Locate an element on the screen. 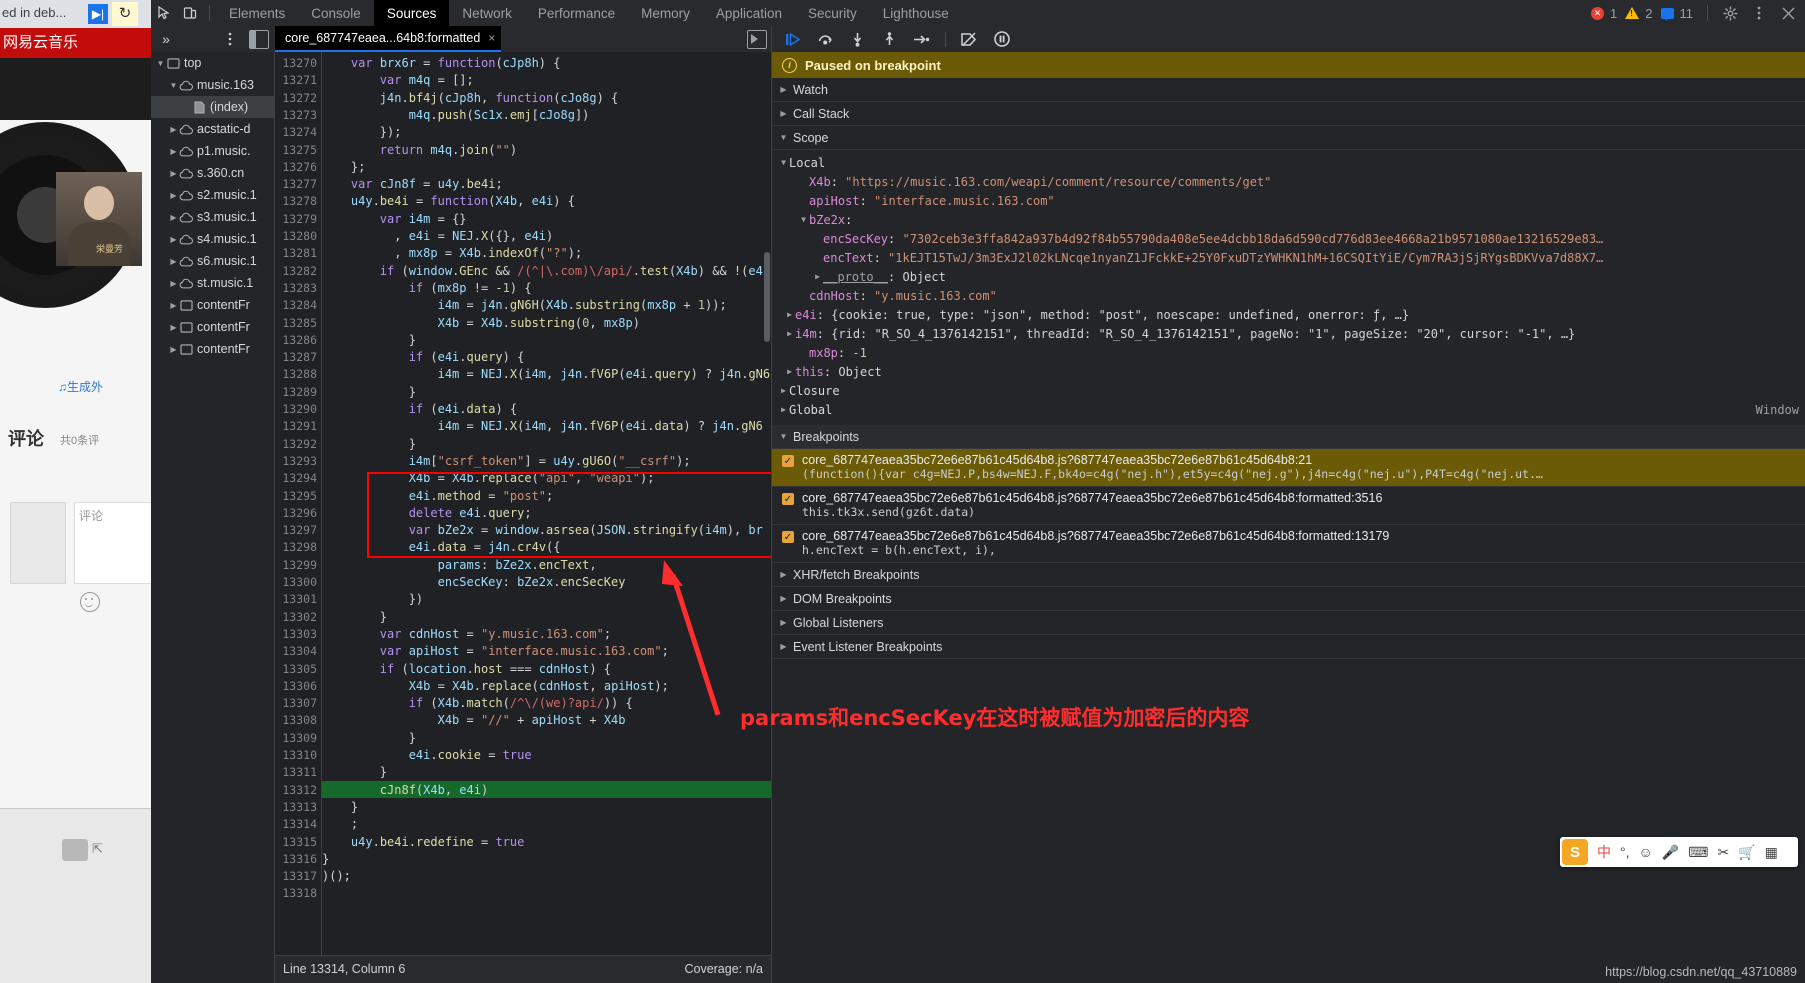  line-number: 13285 is located at coordinates (299, 323).